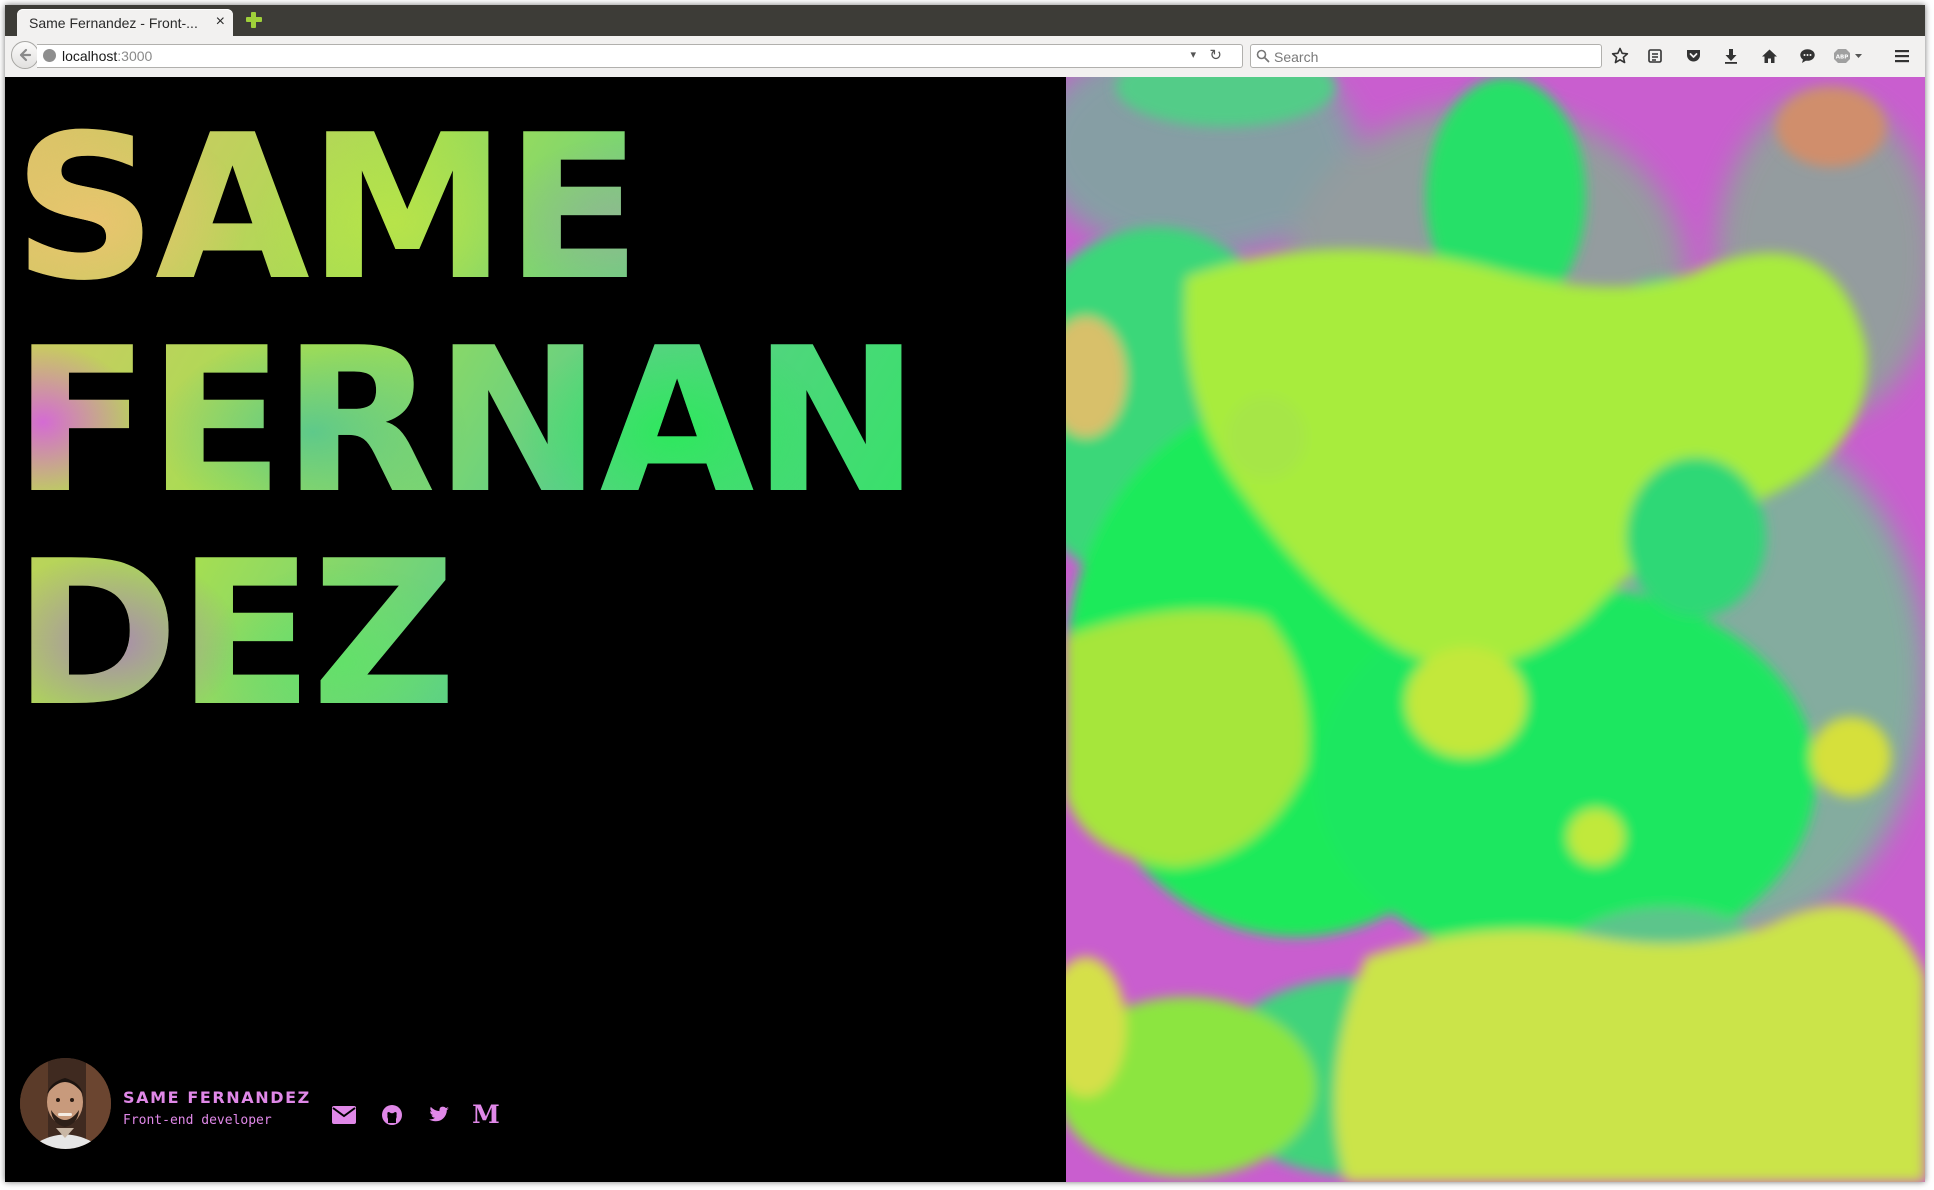  I want to click on arrow-left-icon, so click(25, 55).